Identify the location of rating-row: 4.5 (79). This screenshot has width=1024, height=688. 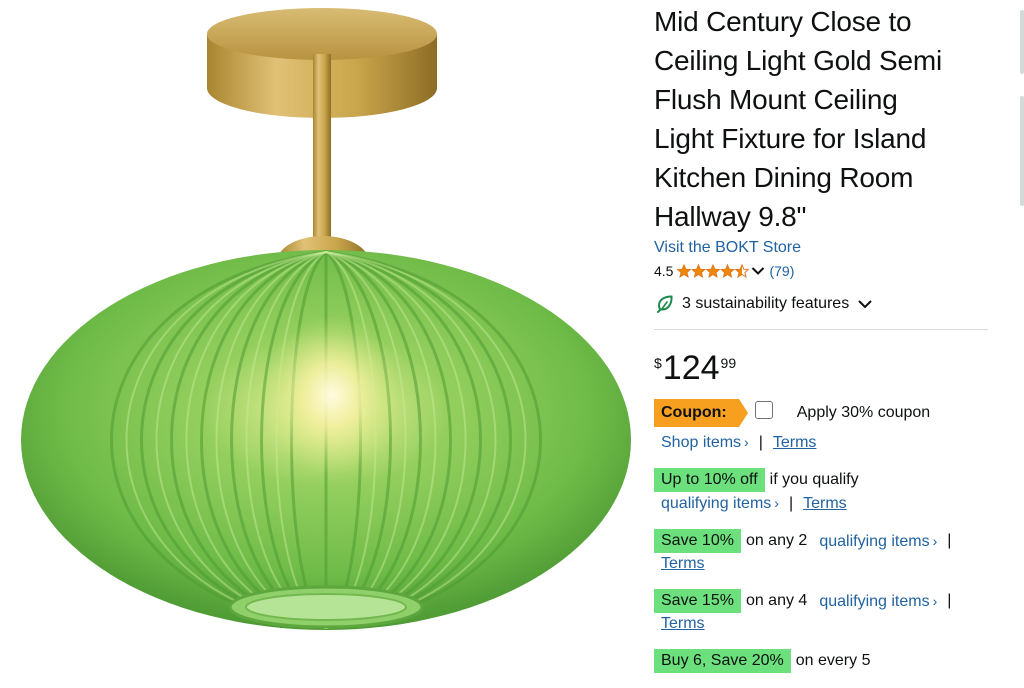
(826, 271).